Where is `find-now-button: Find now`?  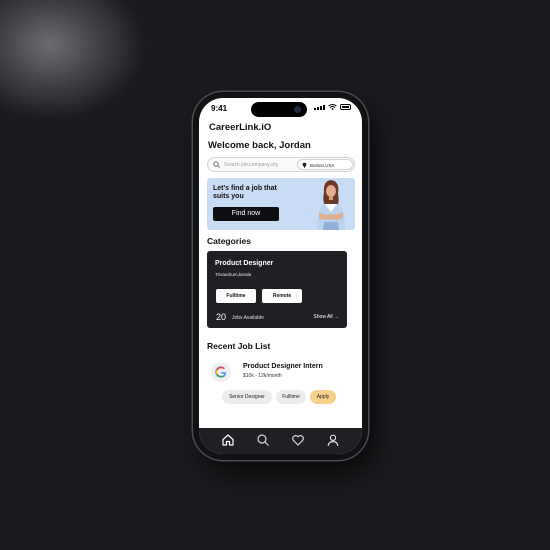 find-now-button: Find now is located at coordinates (246, 214).